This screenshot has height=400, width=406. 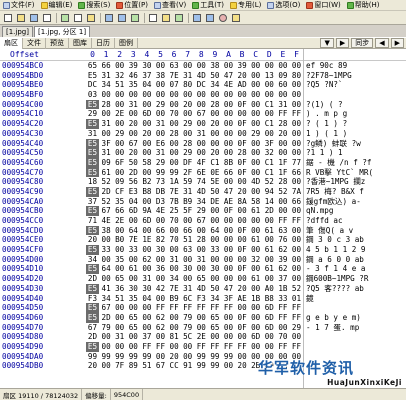 What do you see at coordinates (106, 269) in the screenshot?
I see `hex-byte: 64` at bounding box center [106, 269].